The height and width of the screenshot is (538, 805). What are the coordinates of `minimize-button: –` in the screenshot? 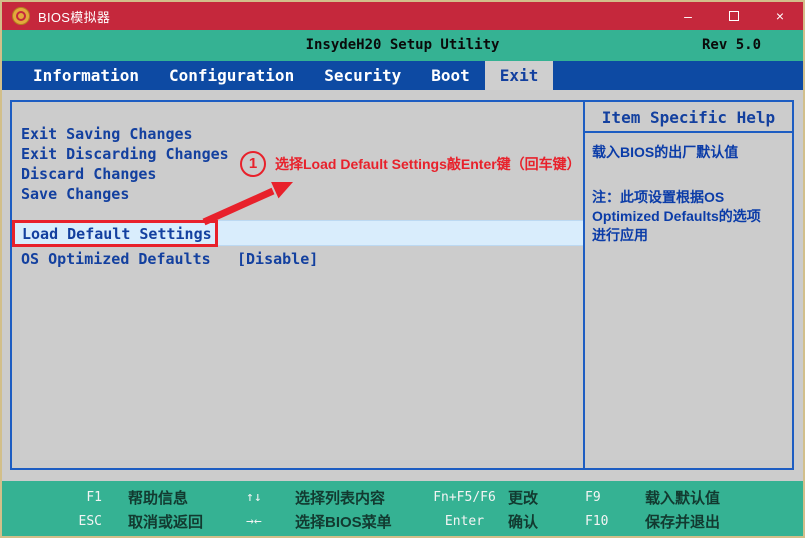 It's located at (688, 16).